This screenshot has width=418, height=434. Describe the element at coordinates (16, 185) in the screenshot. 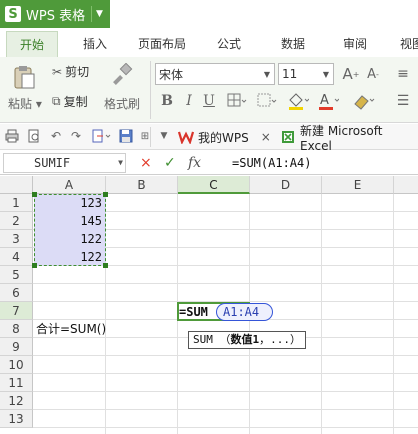

I see `select-all-corner` at that location.